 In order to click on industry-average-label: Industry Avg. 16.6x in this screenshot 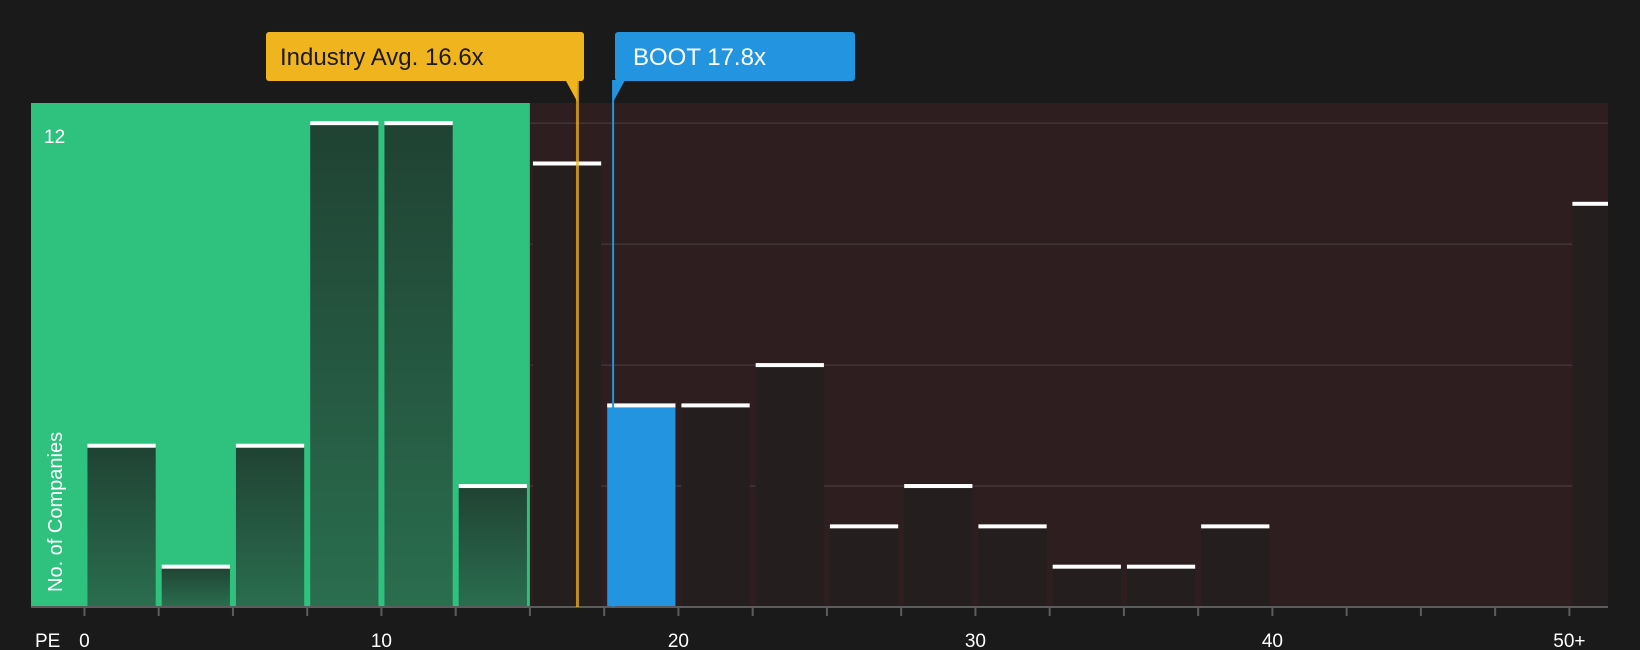, I will do `click(382, 57)`.